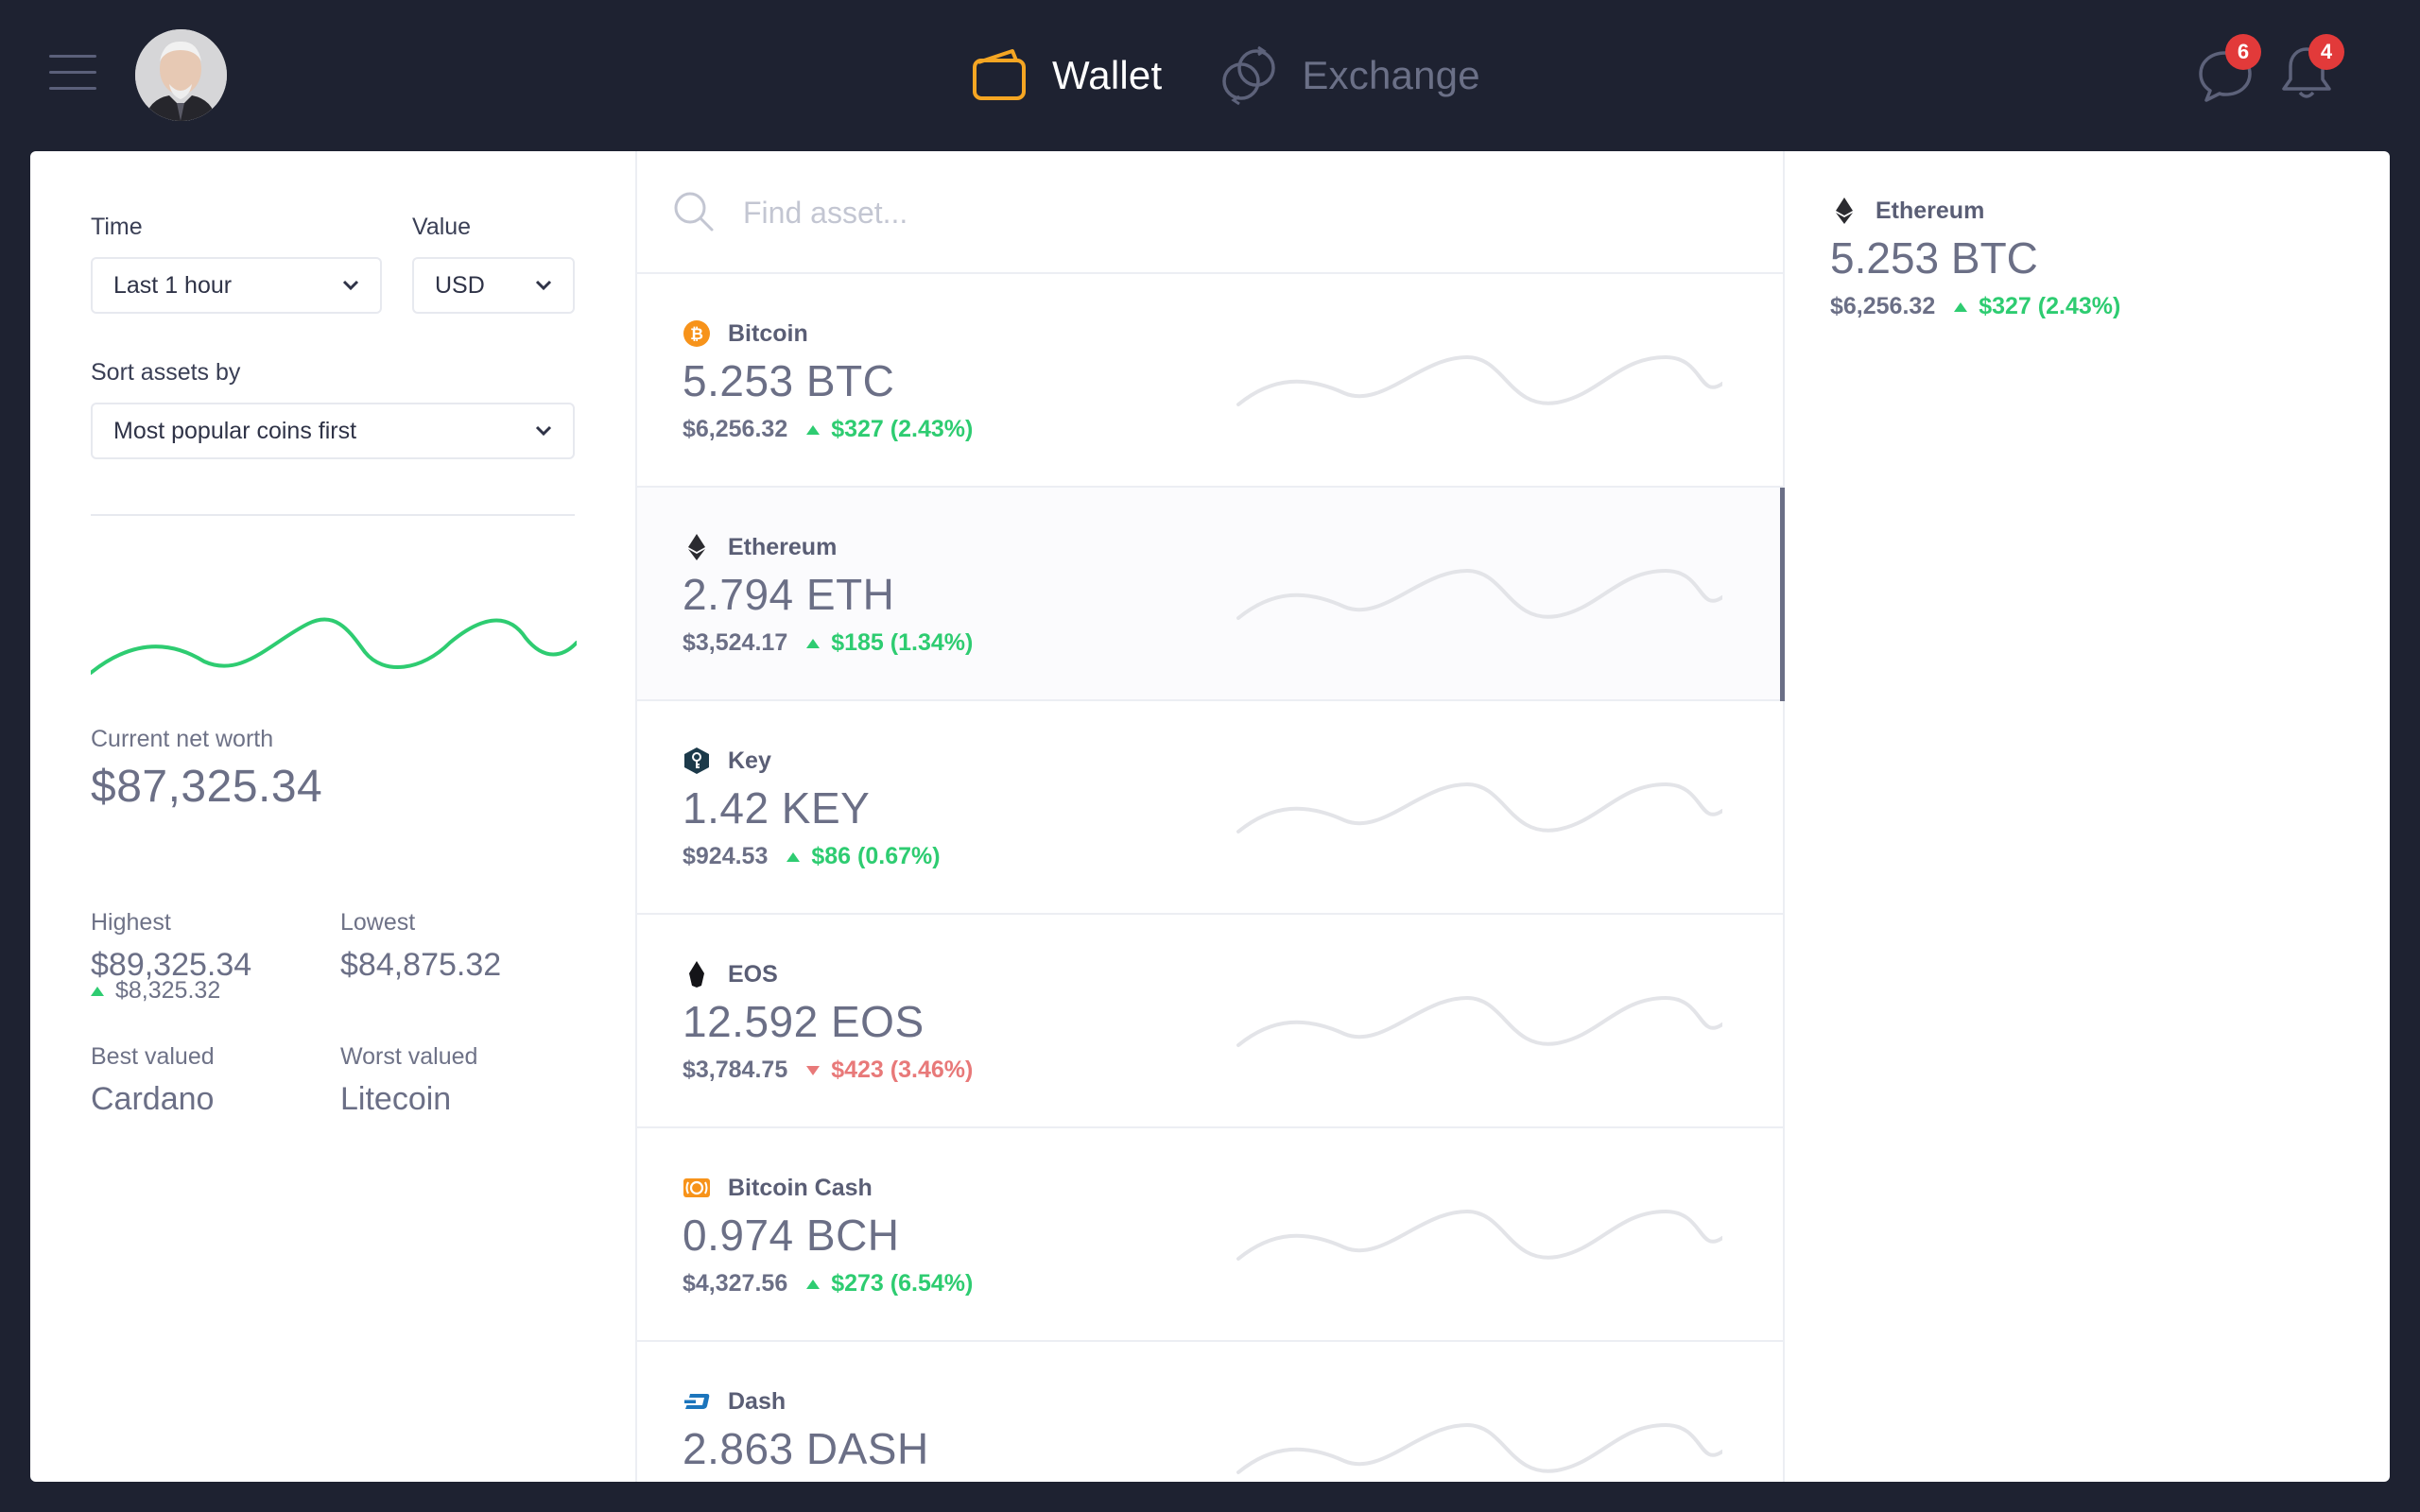  What do you see at coordinates (806, 1448) in the screenshot?
I see `asset-amount: 2.863 DASH` at bounding box center [806, 1448].